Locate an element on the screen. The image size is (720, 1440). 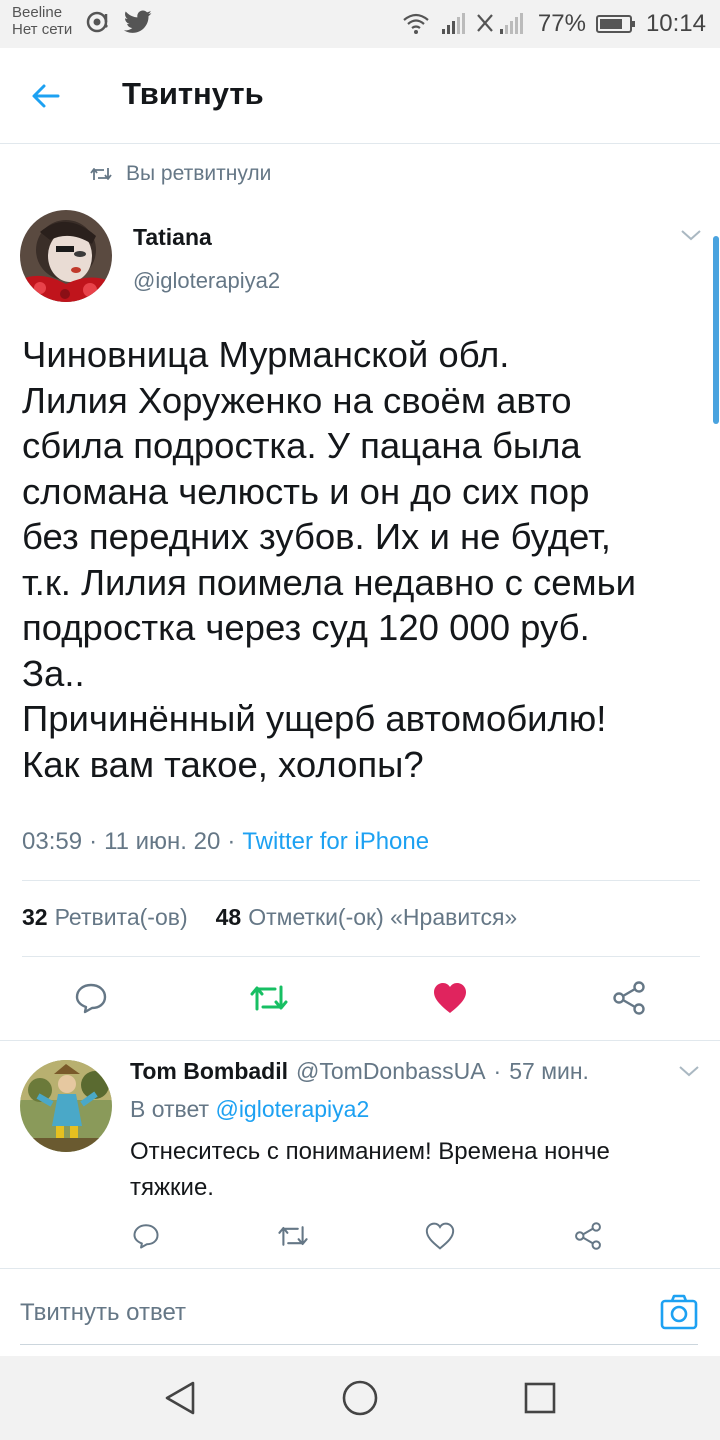
square-recents-icon is located at coordinates (540, 1398).